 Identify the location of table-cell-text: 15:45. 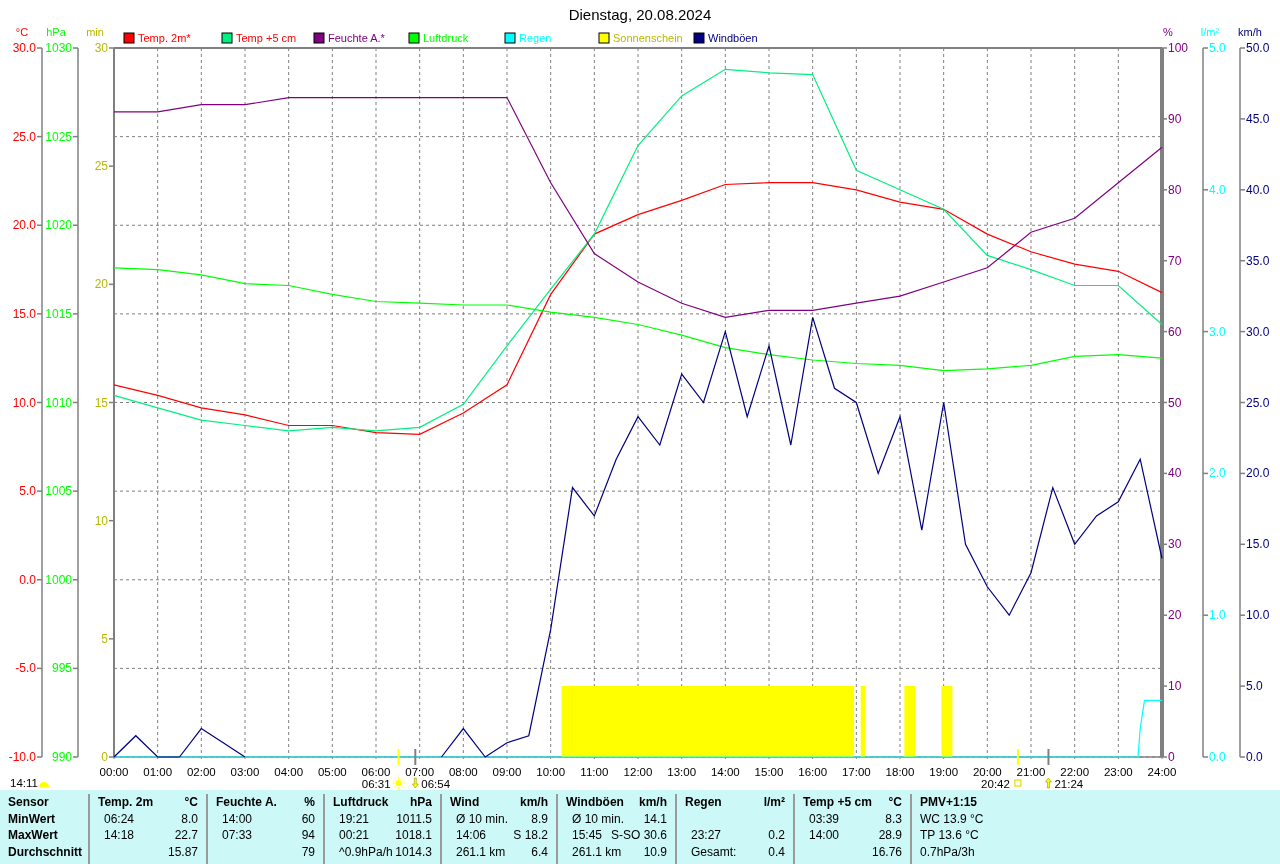
(587, 835).